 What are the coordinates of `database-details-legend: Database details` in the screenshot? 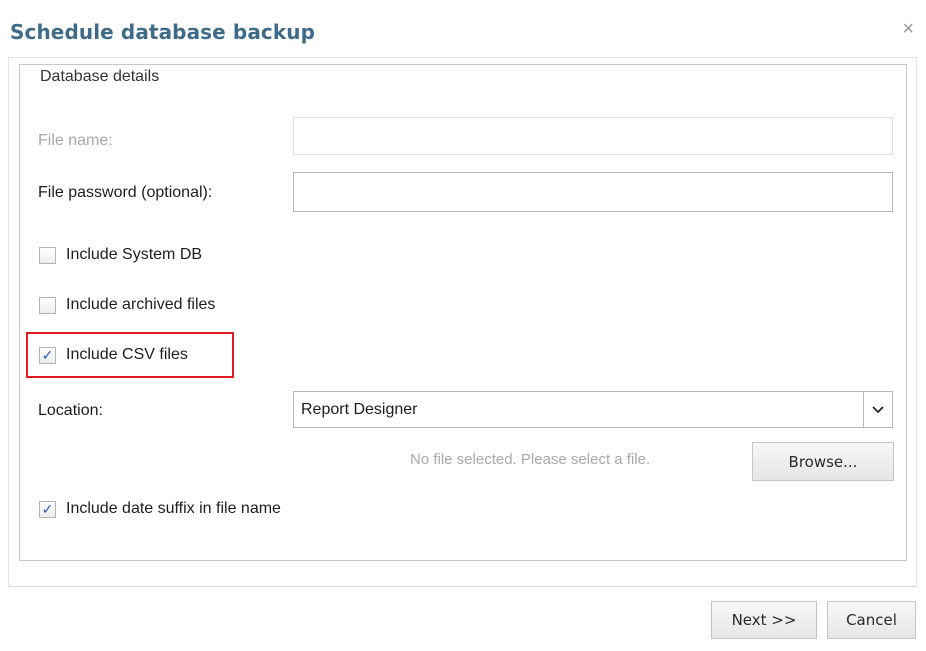 It's located at (100, 77).